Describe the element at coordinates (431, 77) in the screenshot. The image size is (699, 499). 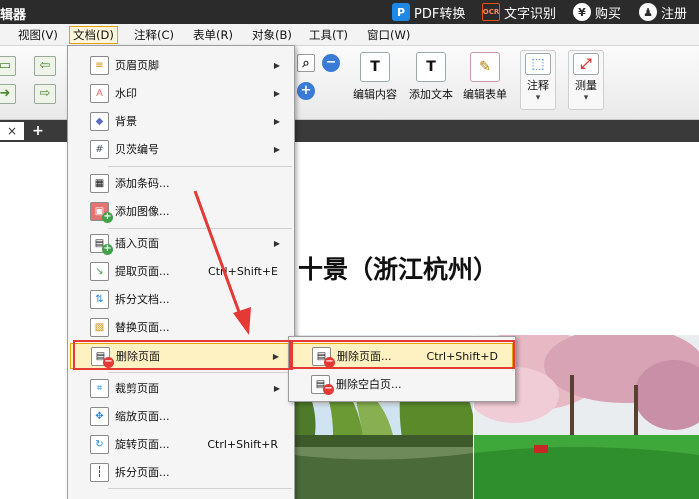
I see `add-text-button: T 添加文本` at that location.